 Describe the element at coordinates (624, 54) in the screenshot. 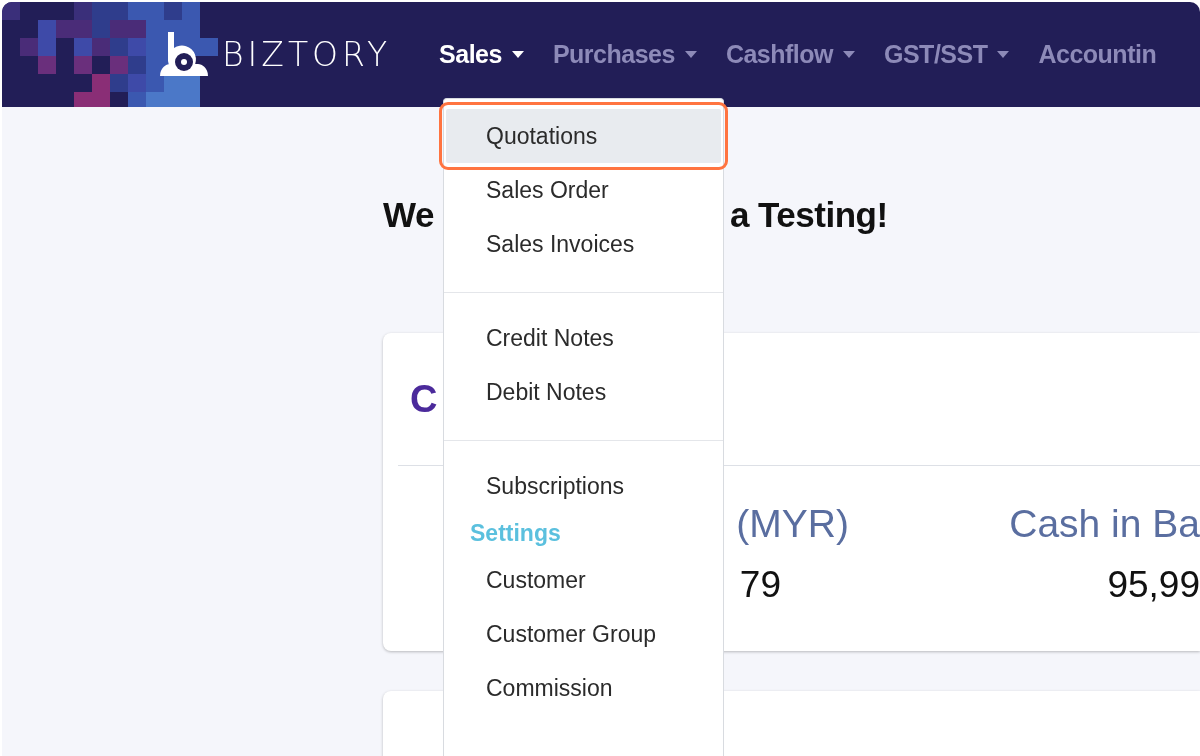

I see `nav-menu-item: Purchases` at that location.